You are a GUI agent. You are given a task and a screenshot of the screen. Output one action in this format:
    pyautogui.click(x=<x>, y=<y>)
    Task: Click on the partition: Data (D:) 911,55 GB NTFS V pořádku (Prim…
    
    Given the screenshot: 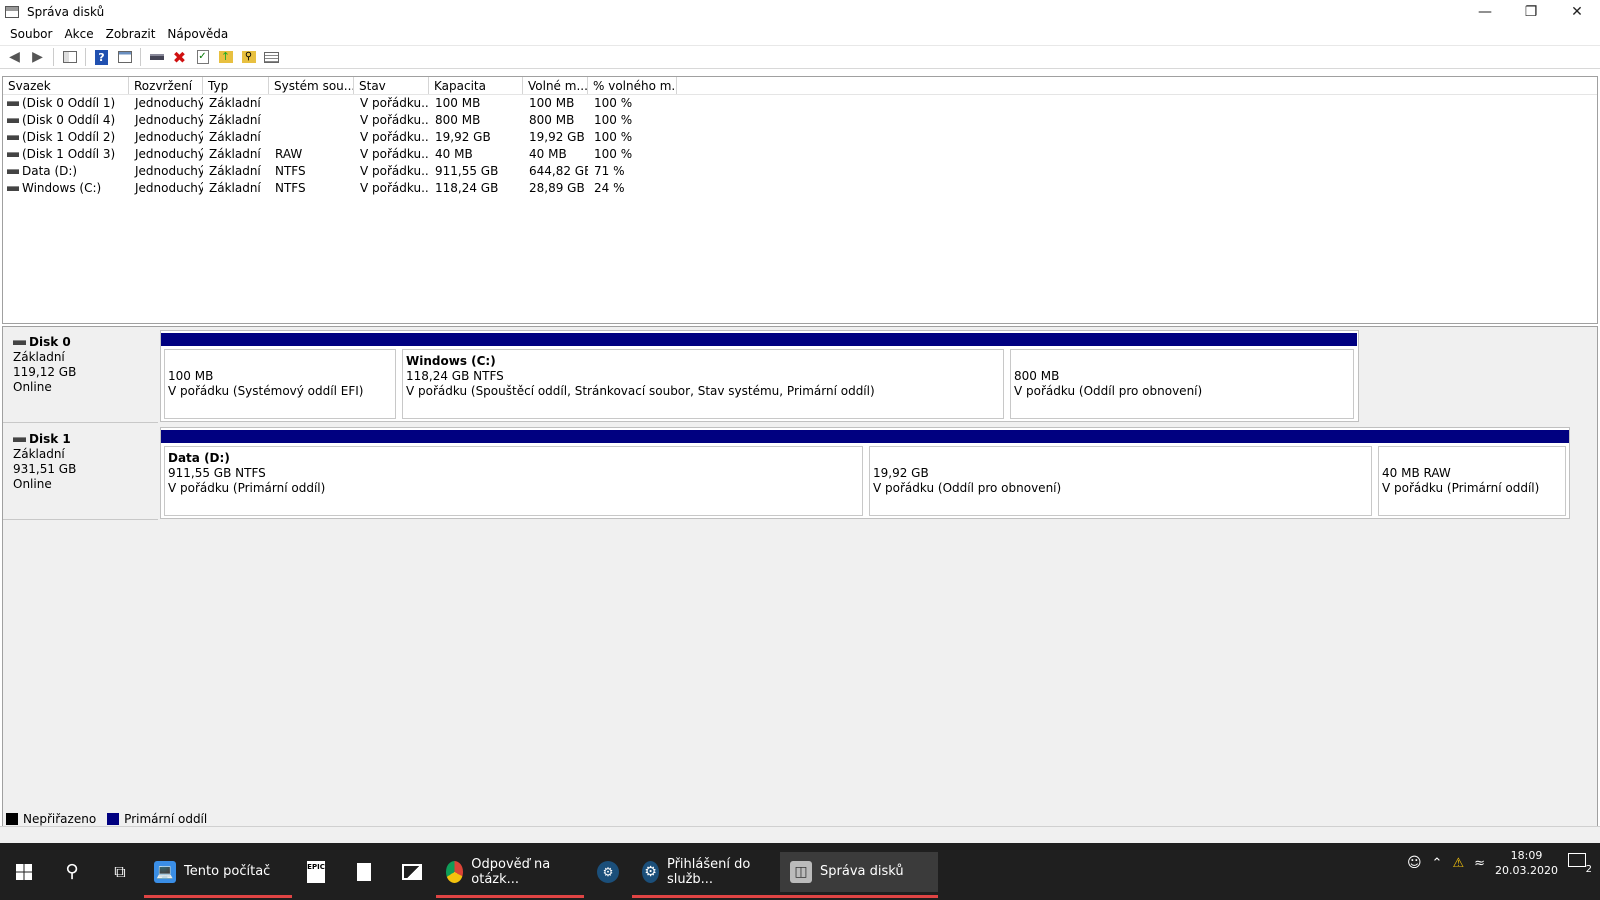 What is the action you would take?
    pyautogui.click(x=513, y=473)
    